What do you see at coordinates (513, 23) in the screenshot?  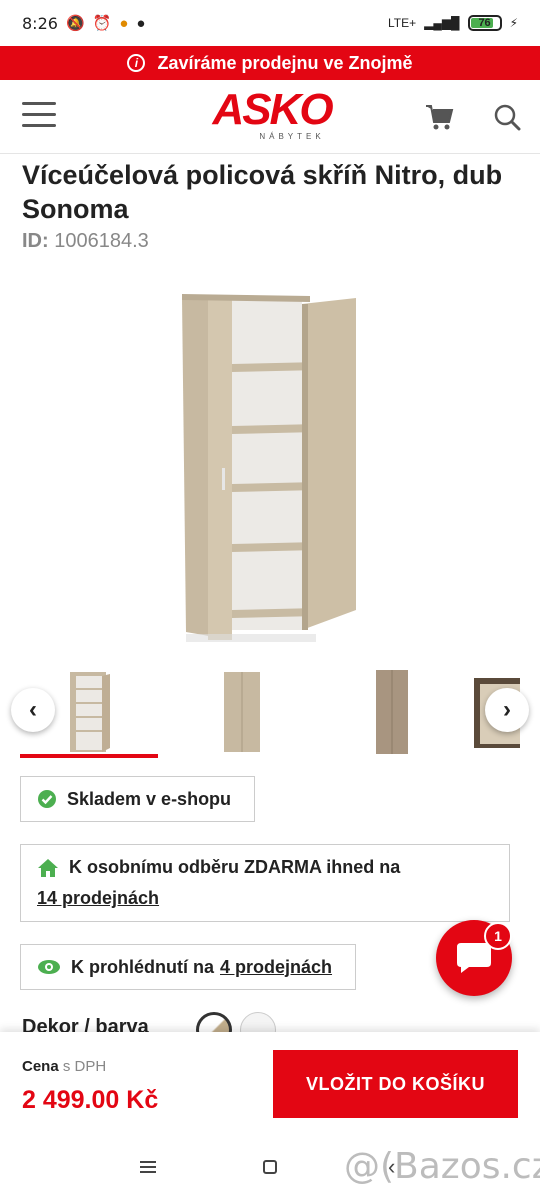 I see `charging-icon: ⚡` at bounding box center [513, 23].